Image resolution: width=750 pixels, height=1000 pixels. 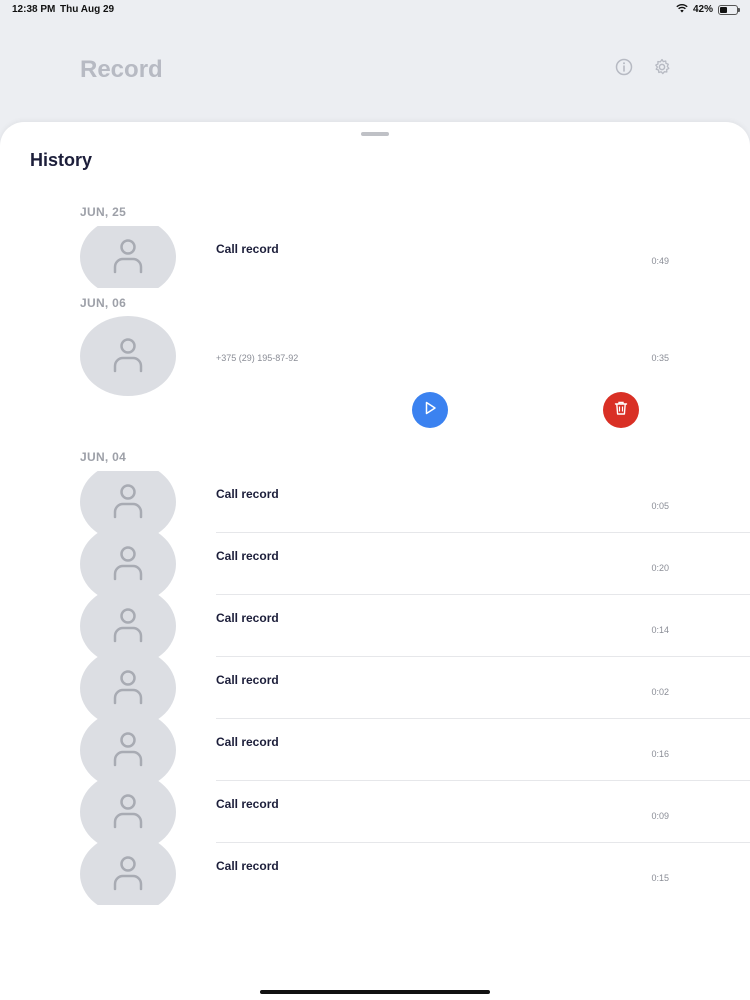 I want to click on status-time: 12:38 PM, so click(x=34, y=9).